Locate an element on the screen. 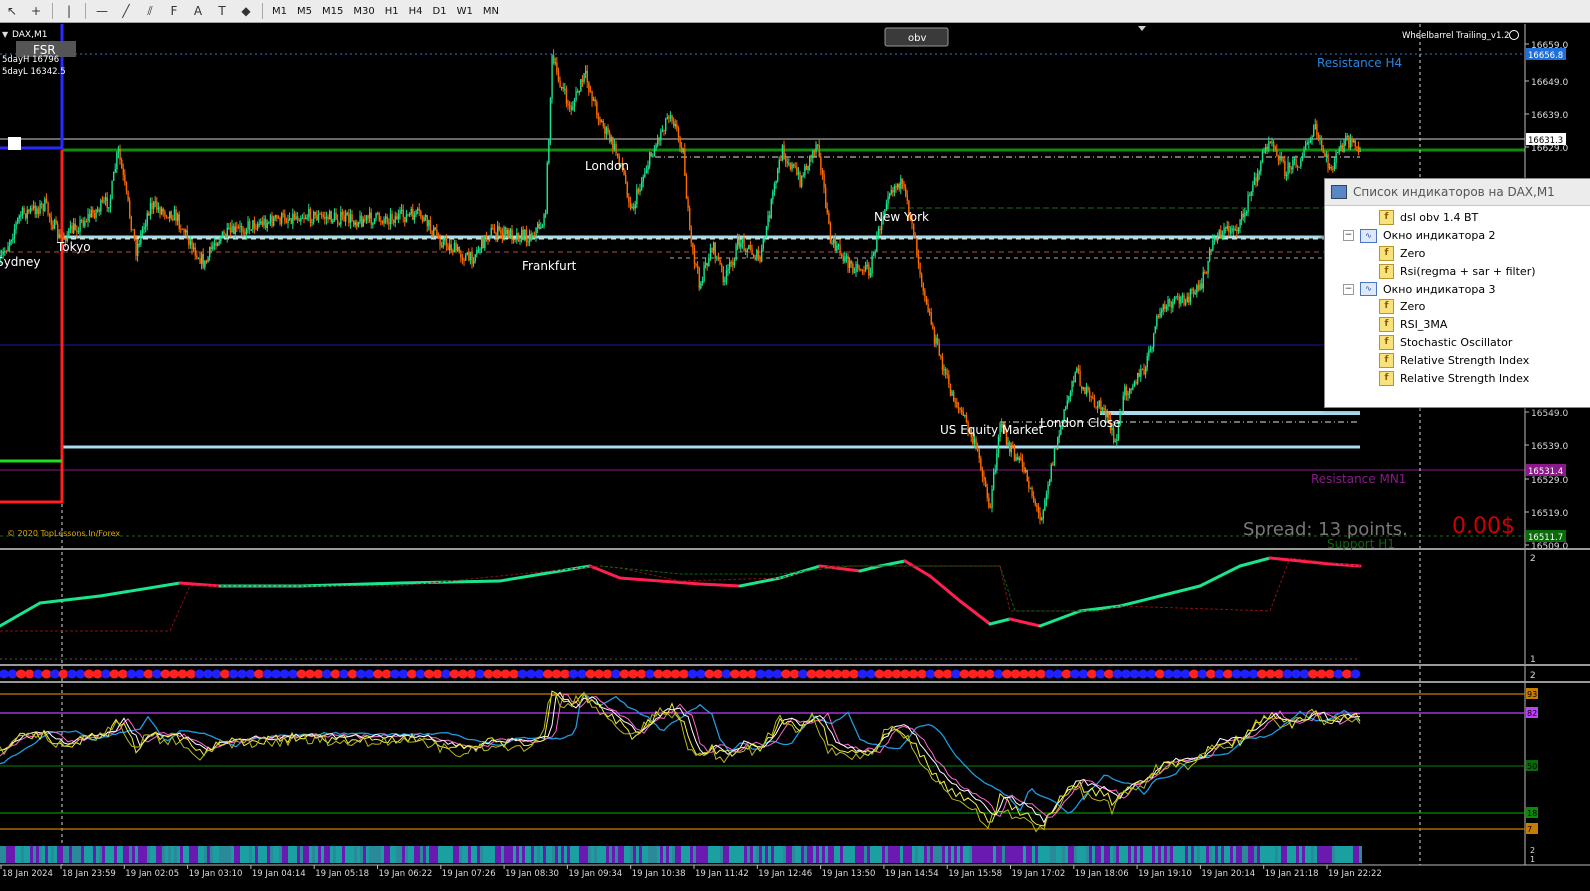  session-sydney: Sydney is located at coordinates (20, 262).